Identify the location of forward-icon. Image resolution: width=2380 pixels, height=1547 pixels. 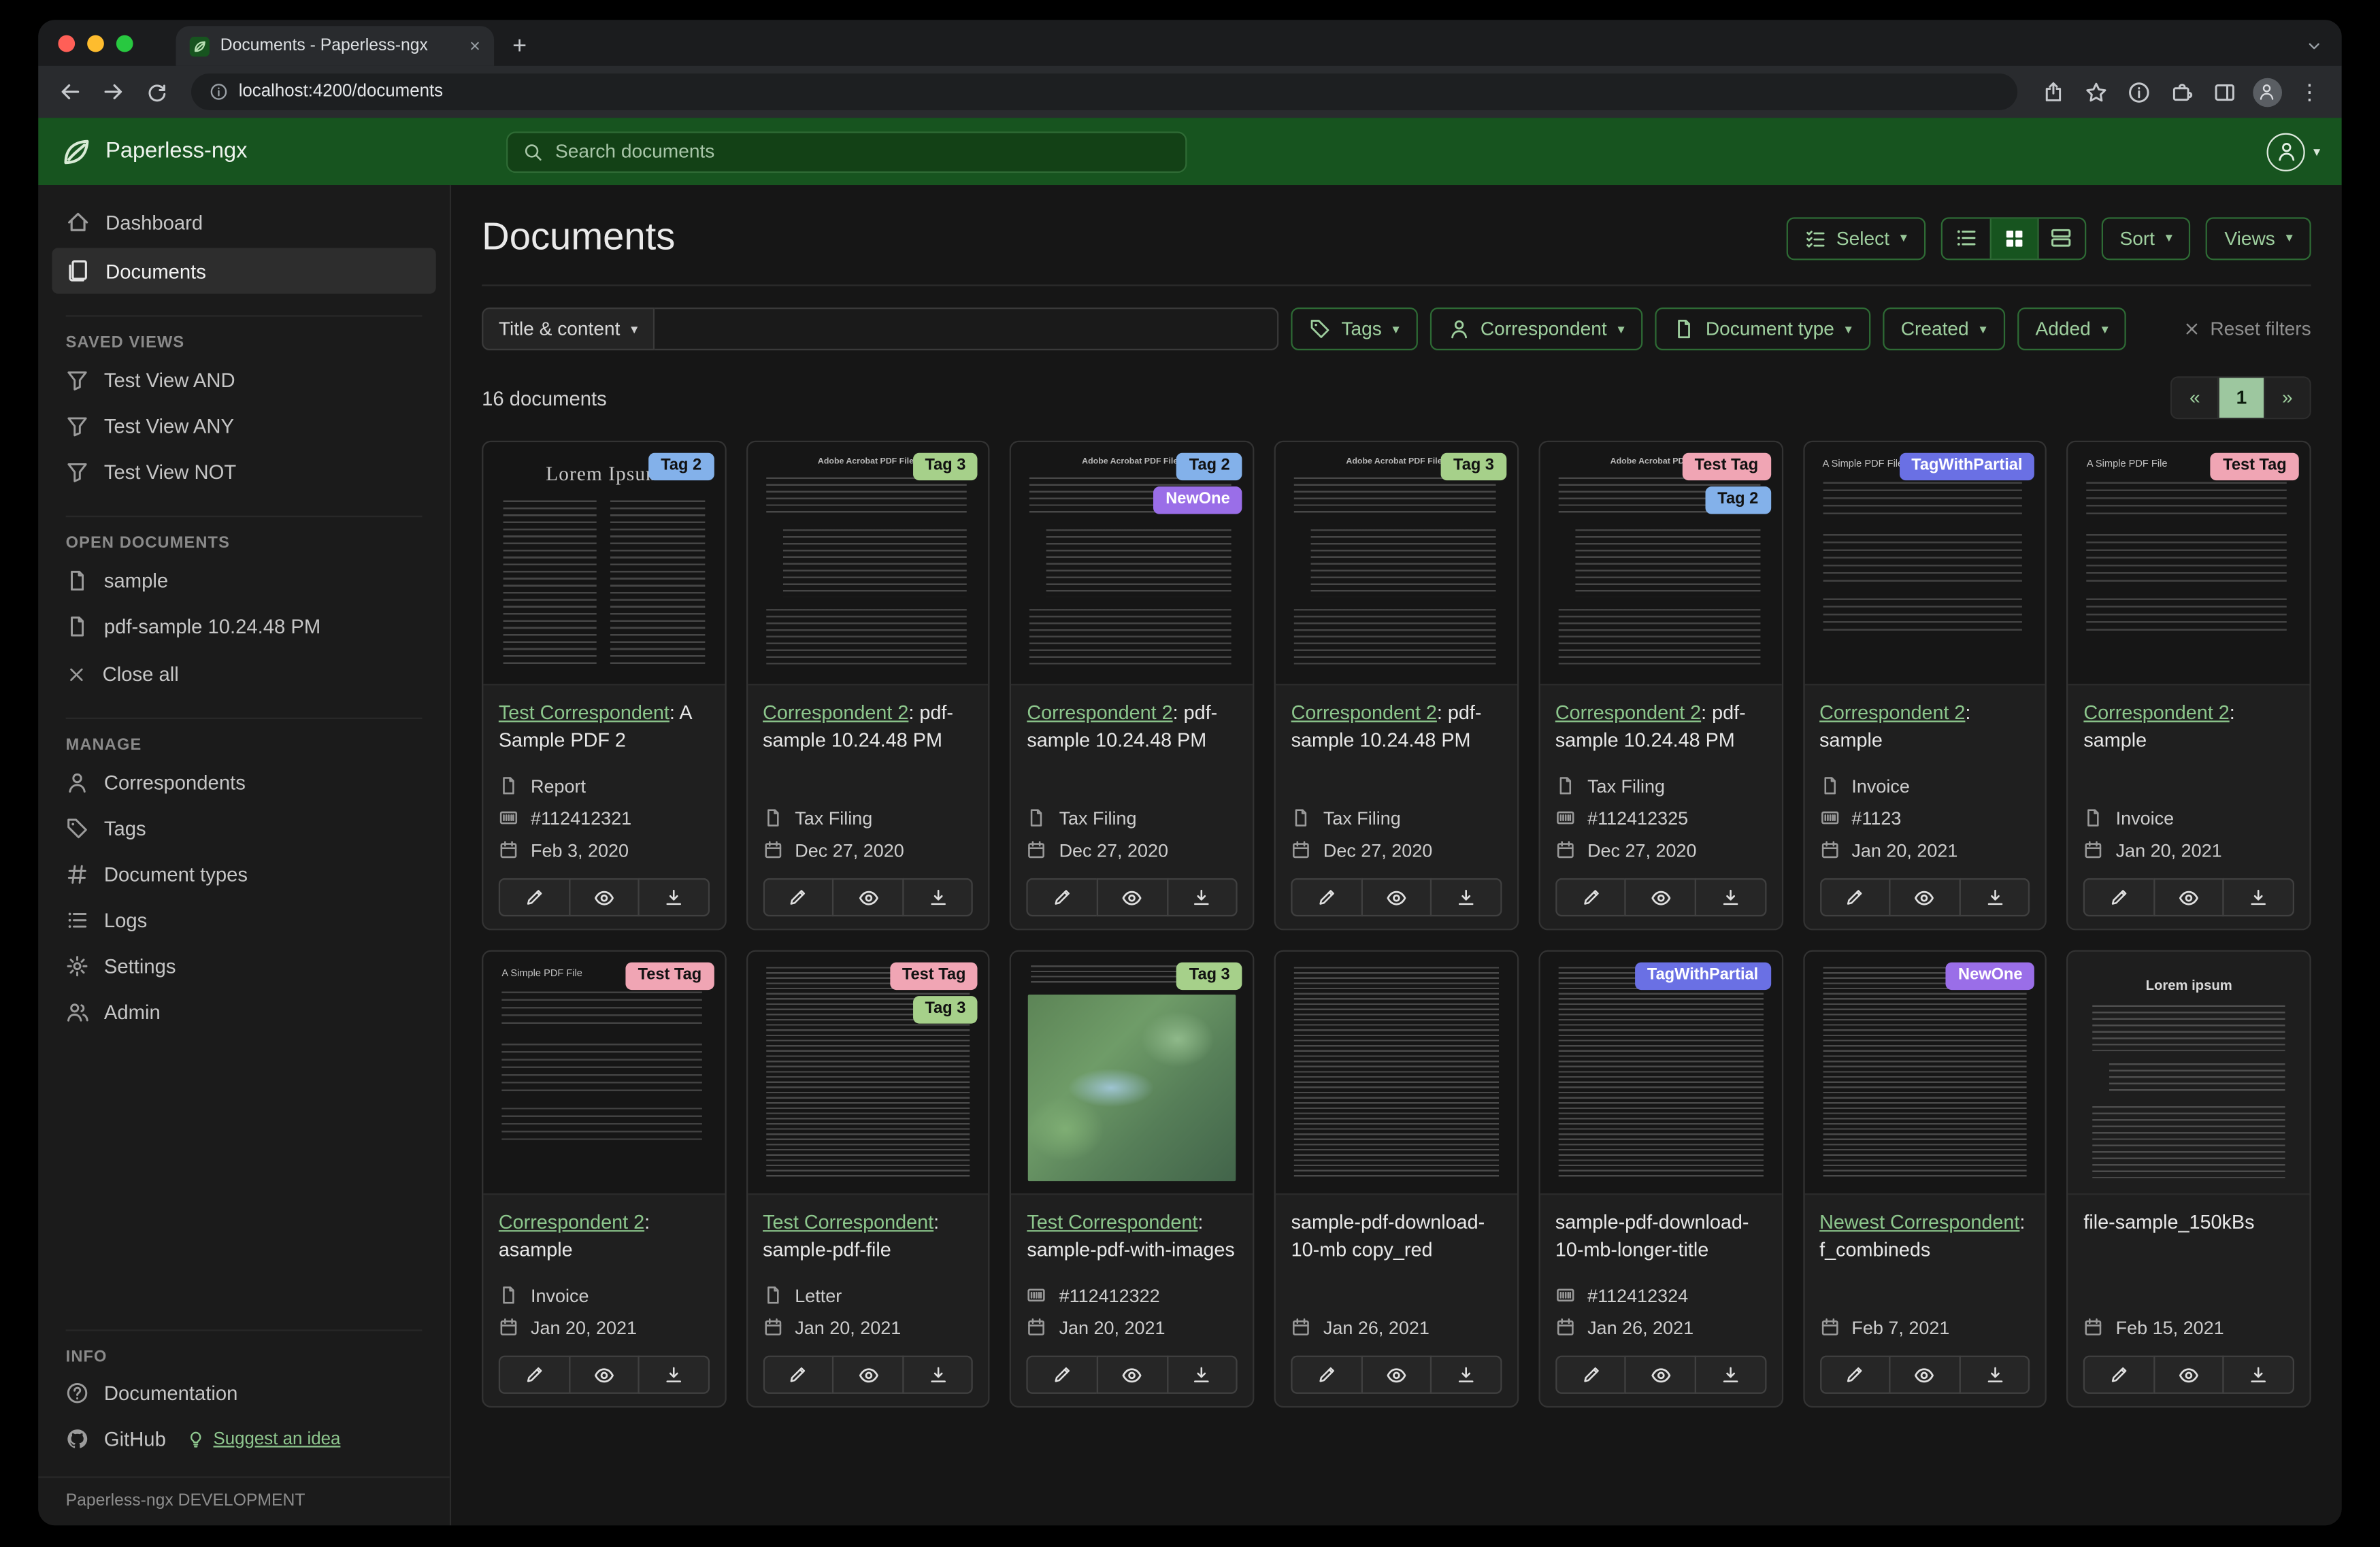
(113, 92).